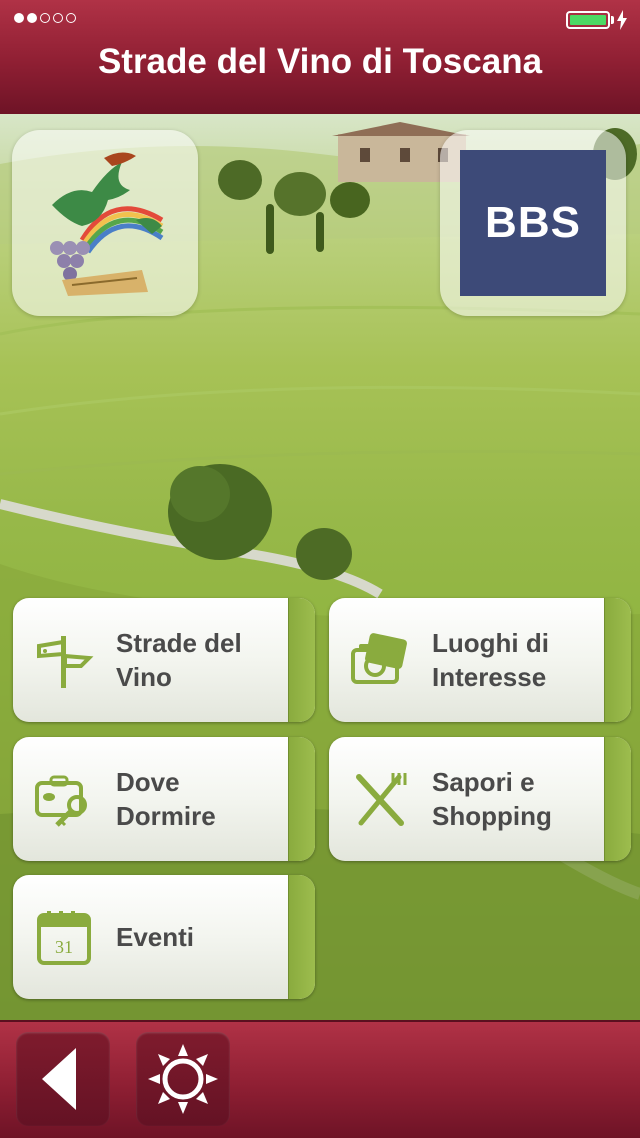  Describe the element at coordinates (64, 947) in the screenshot. I see `calendar-day: 31` at that location.